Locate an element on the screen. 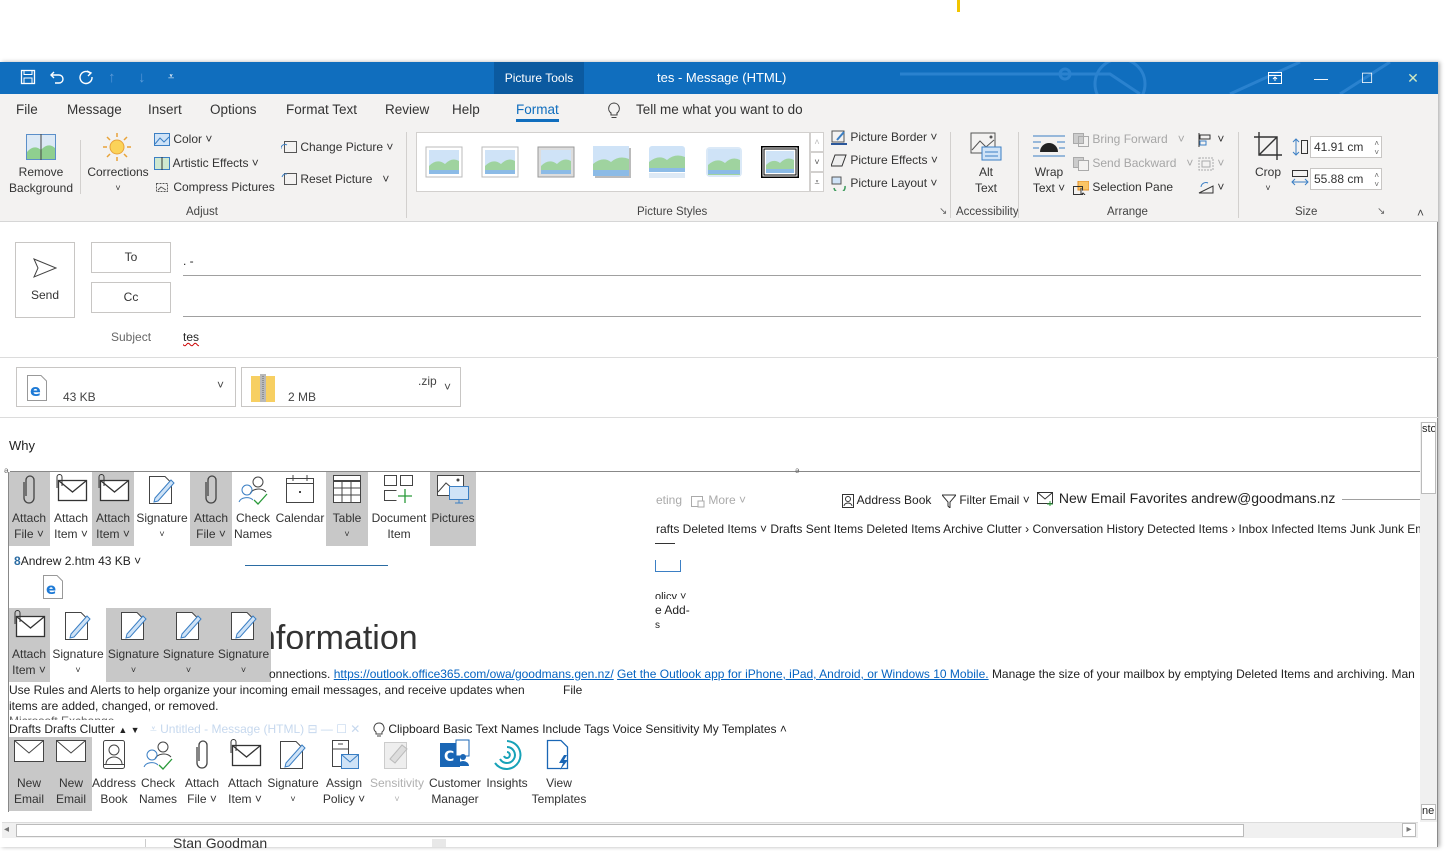  send-button: Send is located at coordinates (45, 280).